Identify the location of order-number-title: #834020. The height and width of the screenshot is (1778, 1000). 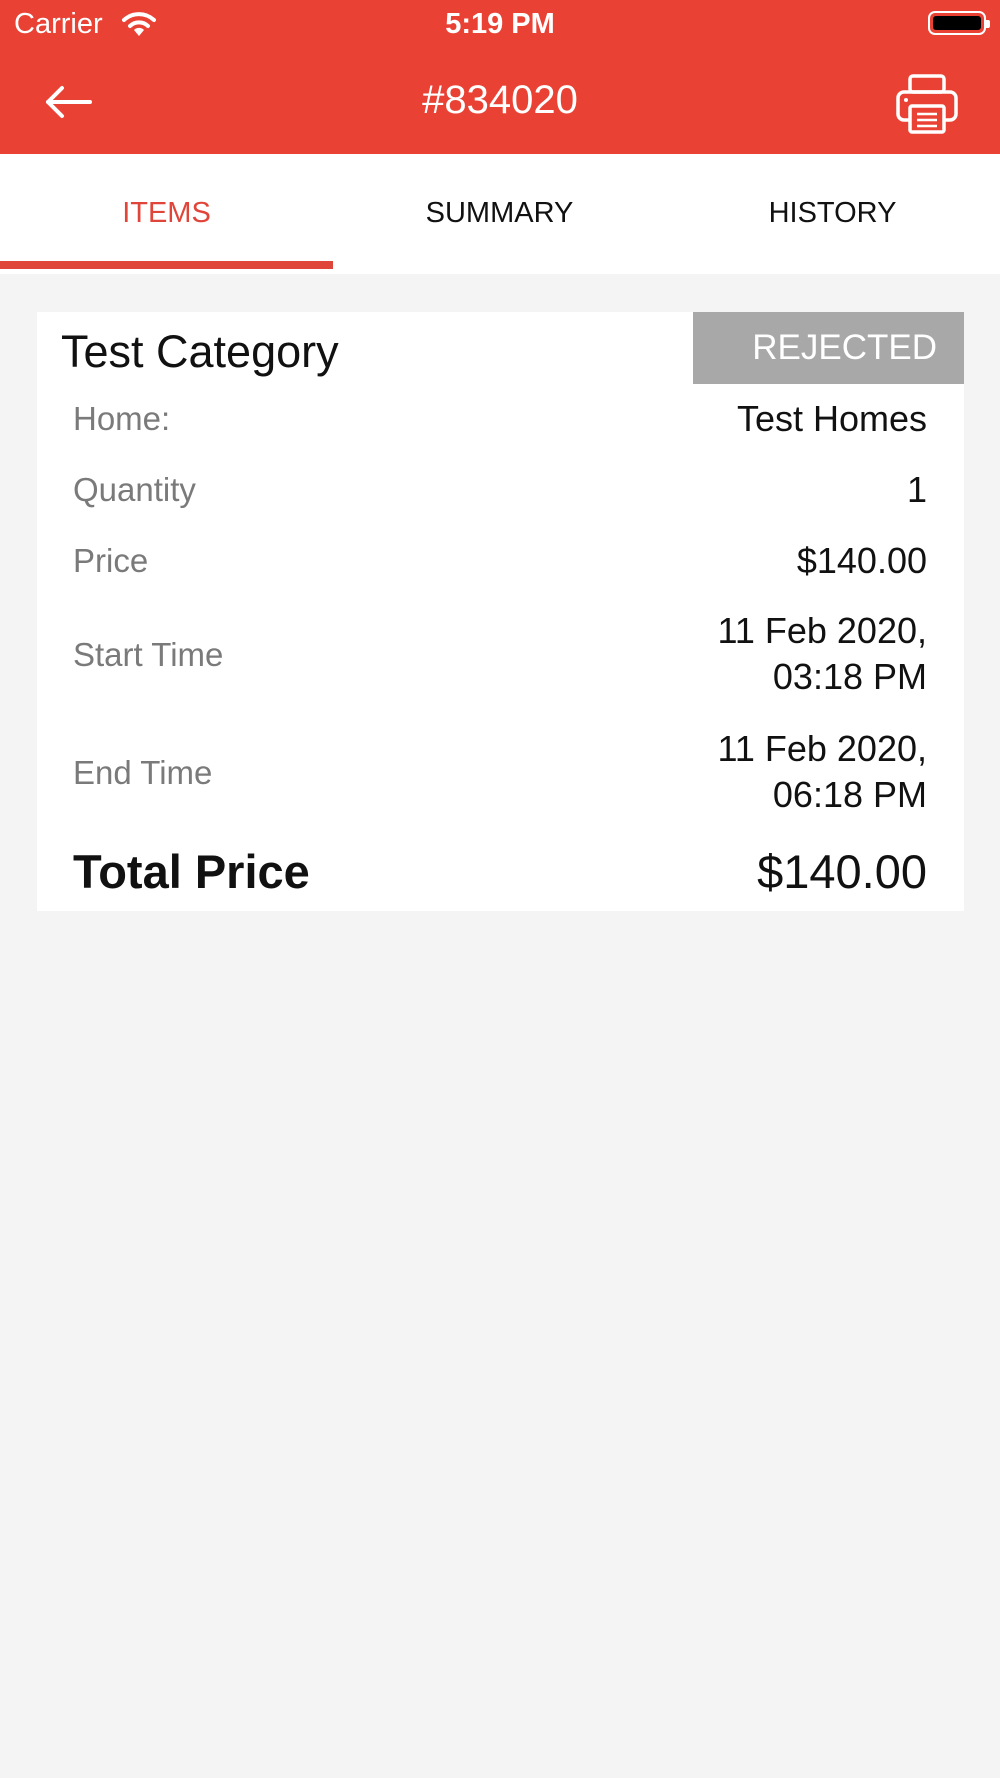
(500, 100).